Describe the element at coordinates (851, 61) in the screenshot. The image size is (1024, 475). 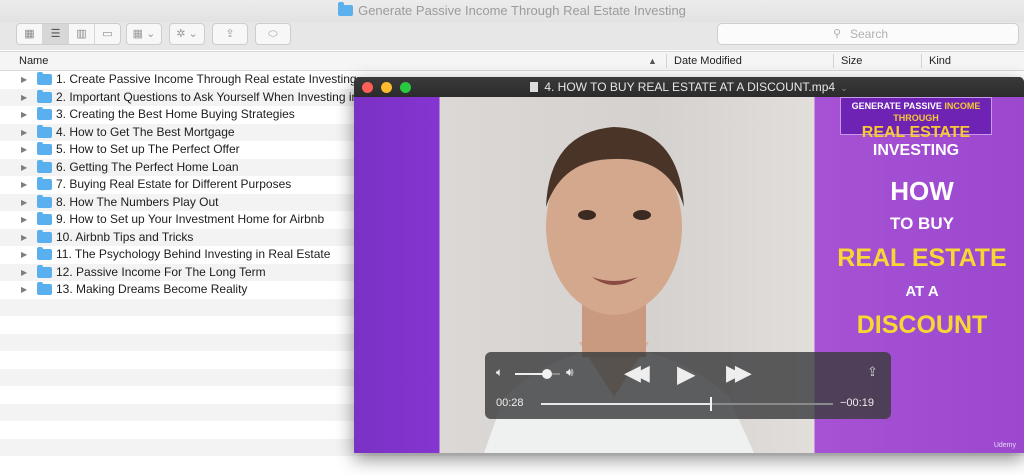
I see `column-size: Size` at that location.